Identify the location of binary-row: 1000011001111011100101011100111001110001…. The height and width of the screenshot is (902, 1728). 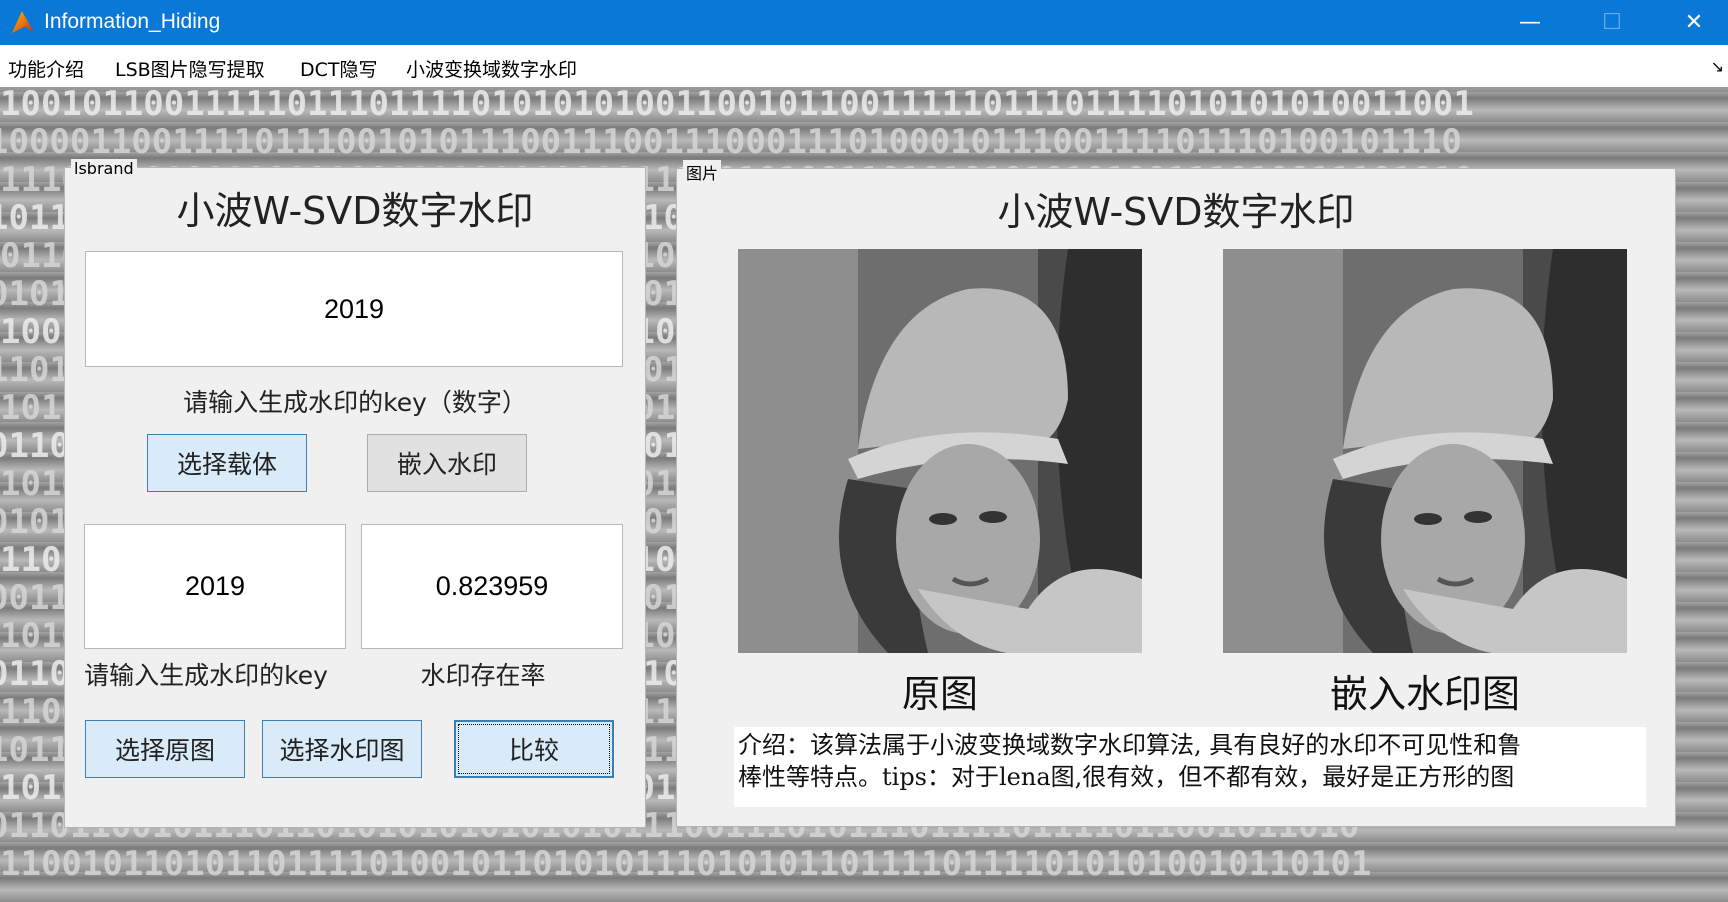
(731, 142).